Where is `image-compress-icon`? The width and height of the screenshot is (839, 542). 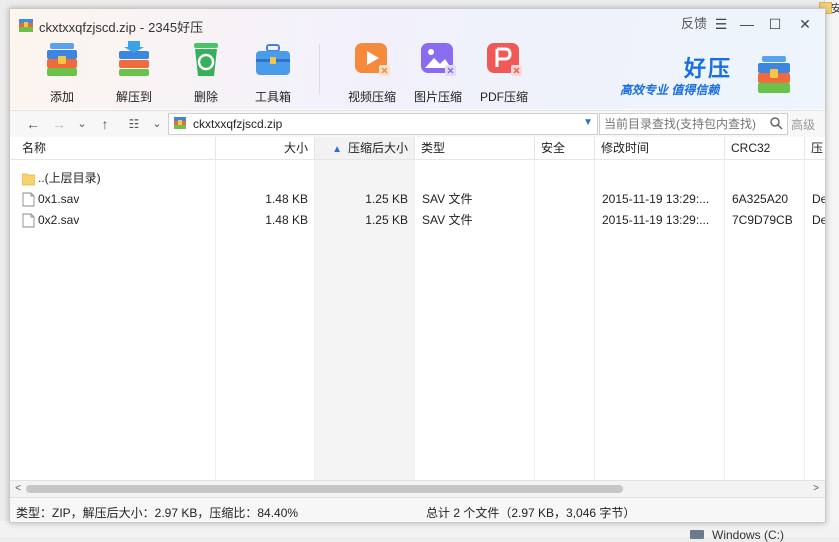 image-compress-icon is located at coordinates (438, 59).